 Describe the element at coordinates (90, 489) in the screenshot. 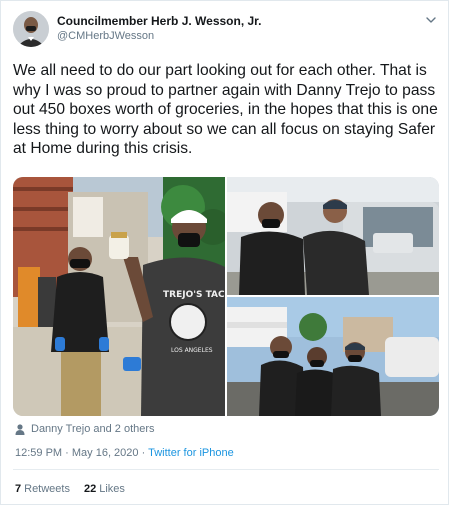

I see `likes-count: 22` at that location.